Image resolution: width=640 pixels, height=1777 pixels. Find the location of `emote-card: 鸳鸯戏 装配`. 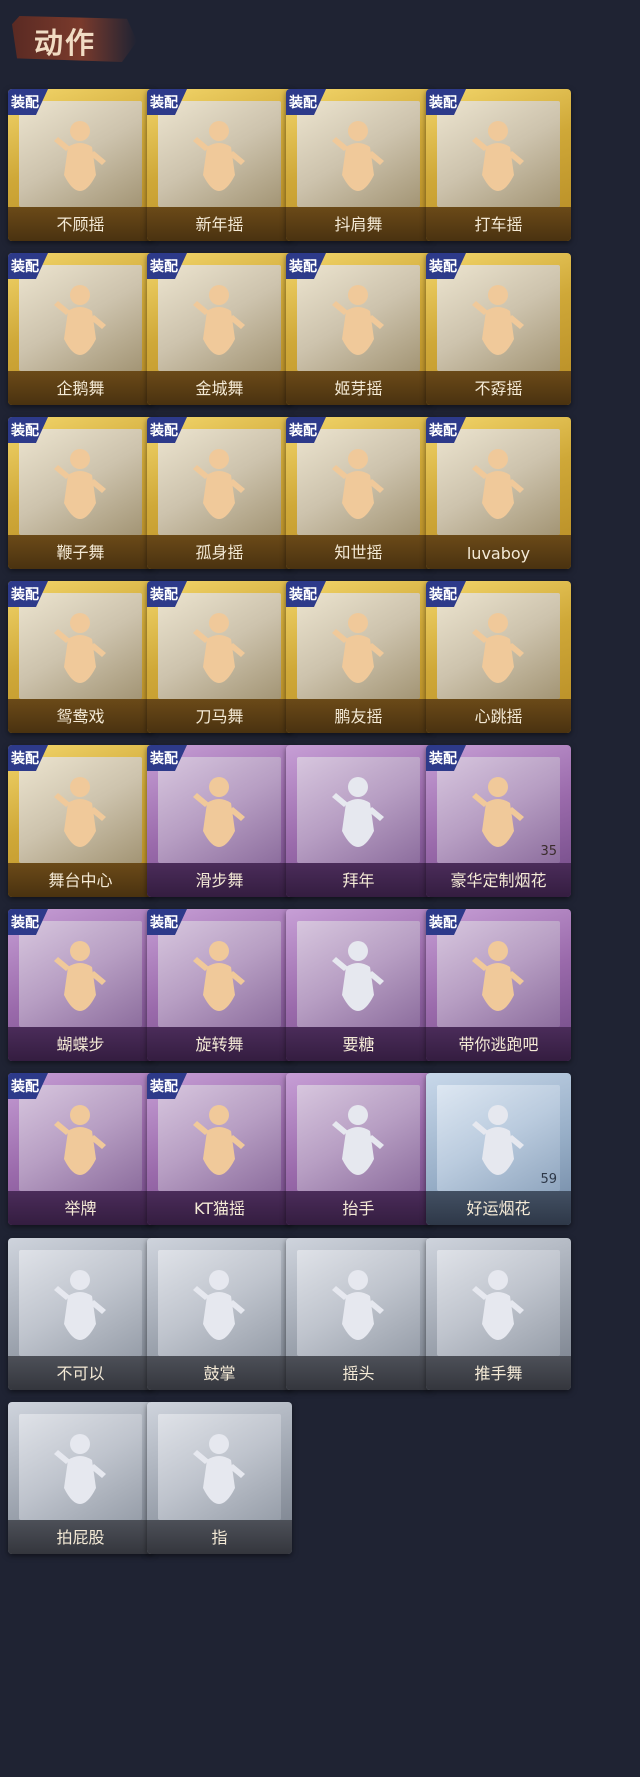

emote-card: 鸳鸯戏 装配 is located at coordinates (80, 657).